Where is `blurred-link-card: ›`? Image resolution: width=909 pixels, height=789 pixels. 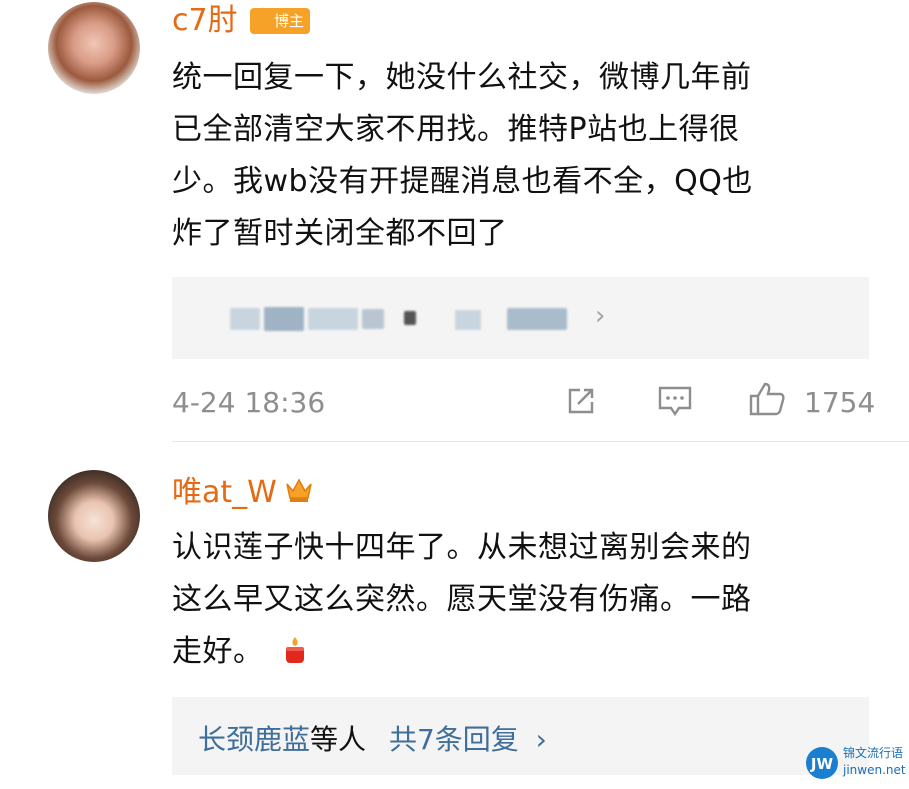 blurred-link-card: › is located at coordinates (520, 318).